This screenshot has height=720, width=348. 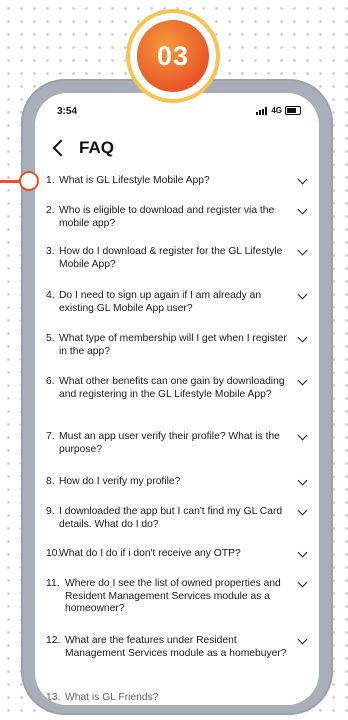 I want to click on faq-question: What do I do if i don't receive any OTP?, so click(x=150, y=553).